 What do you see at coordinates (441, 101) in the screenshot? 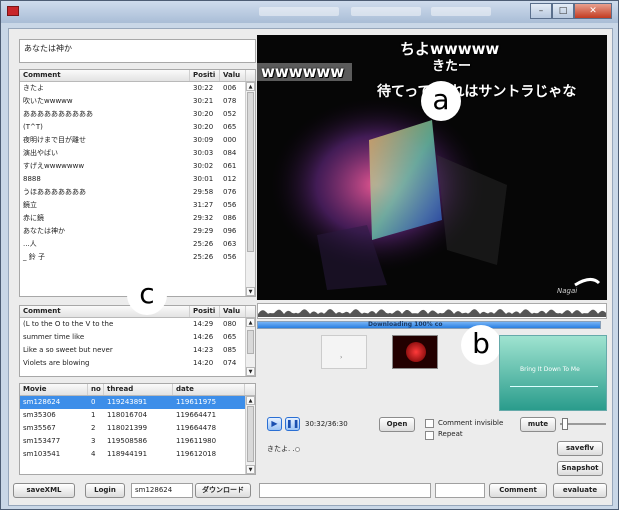
I see `callout-label: a` at bounding box center [441, 101].